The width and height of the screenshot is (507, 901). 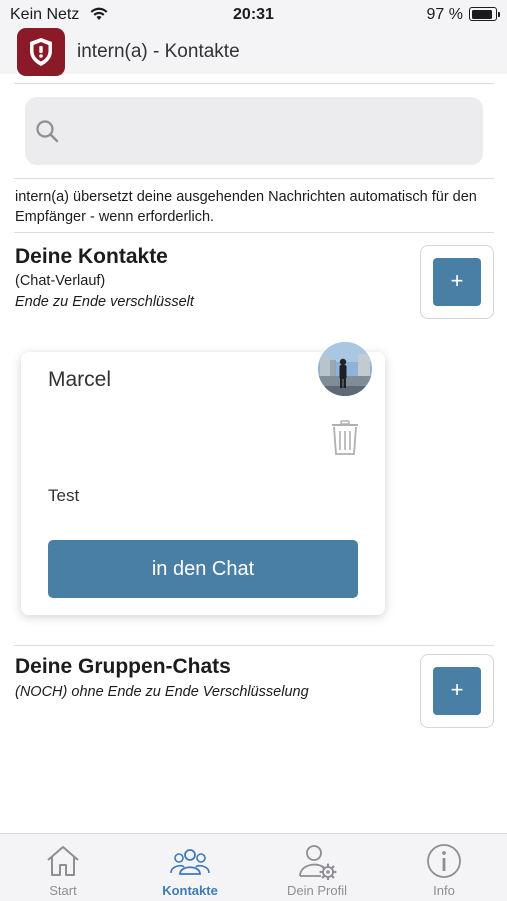 I want to click on tab-dein-profil-label: Dein Profil, so click(x=317, y=890).